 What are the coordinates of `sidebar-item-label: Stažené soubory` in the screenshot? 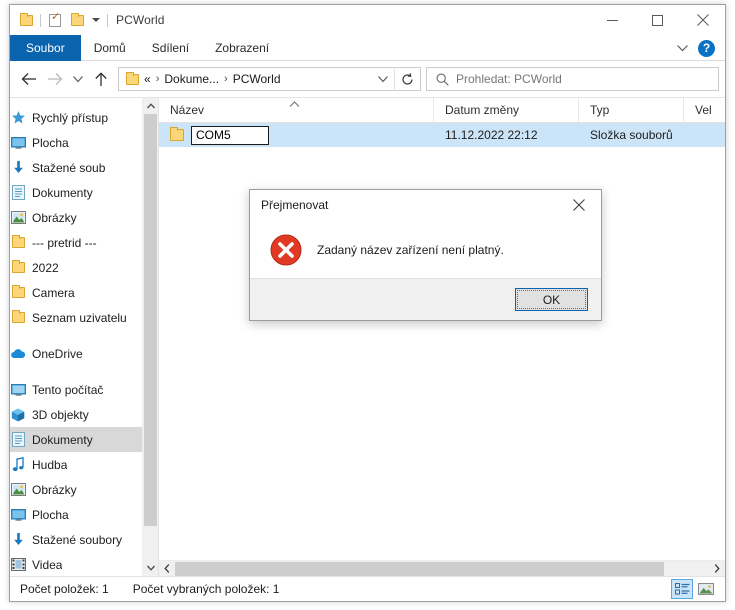 It's located at (77, 539).